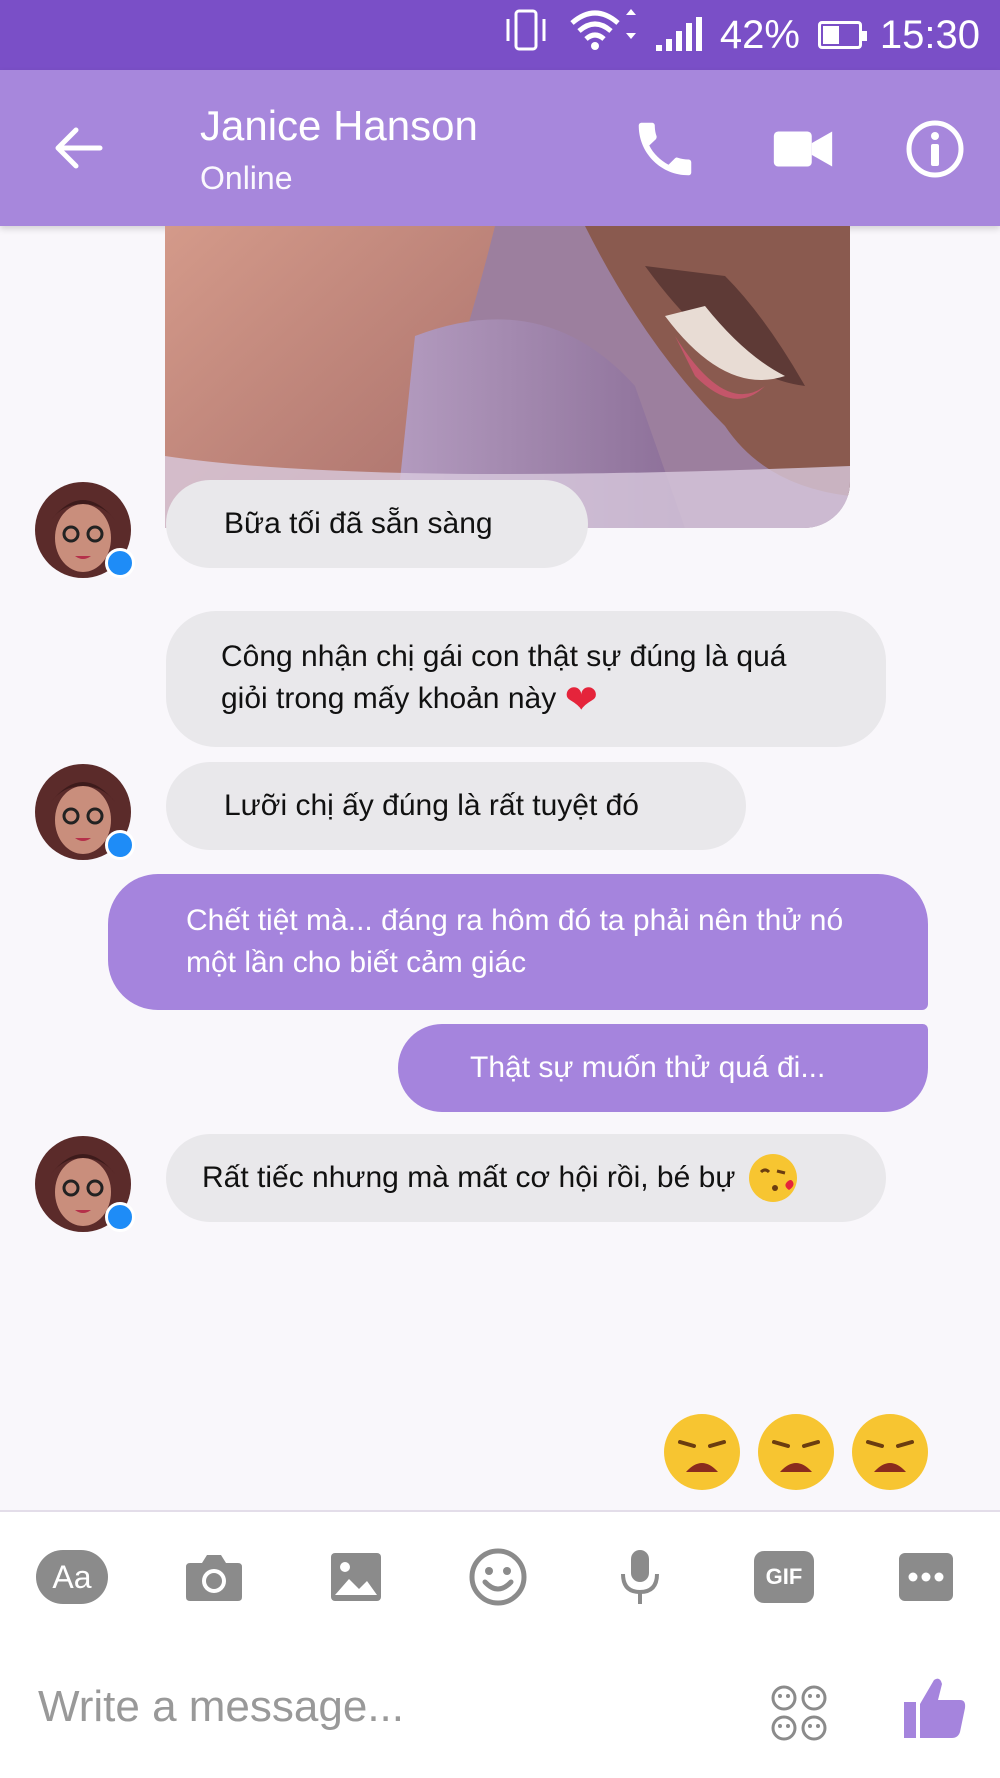 This screenshot has height=1778, width=1000. I want to click on message-text: Lưỡi chị ấy đúng là rất tuyệt đó, so click(431, 805).